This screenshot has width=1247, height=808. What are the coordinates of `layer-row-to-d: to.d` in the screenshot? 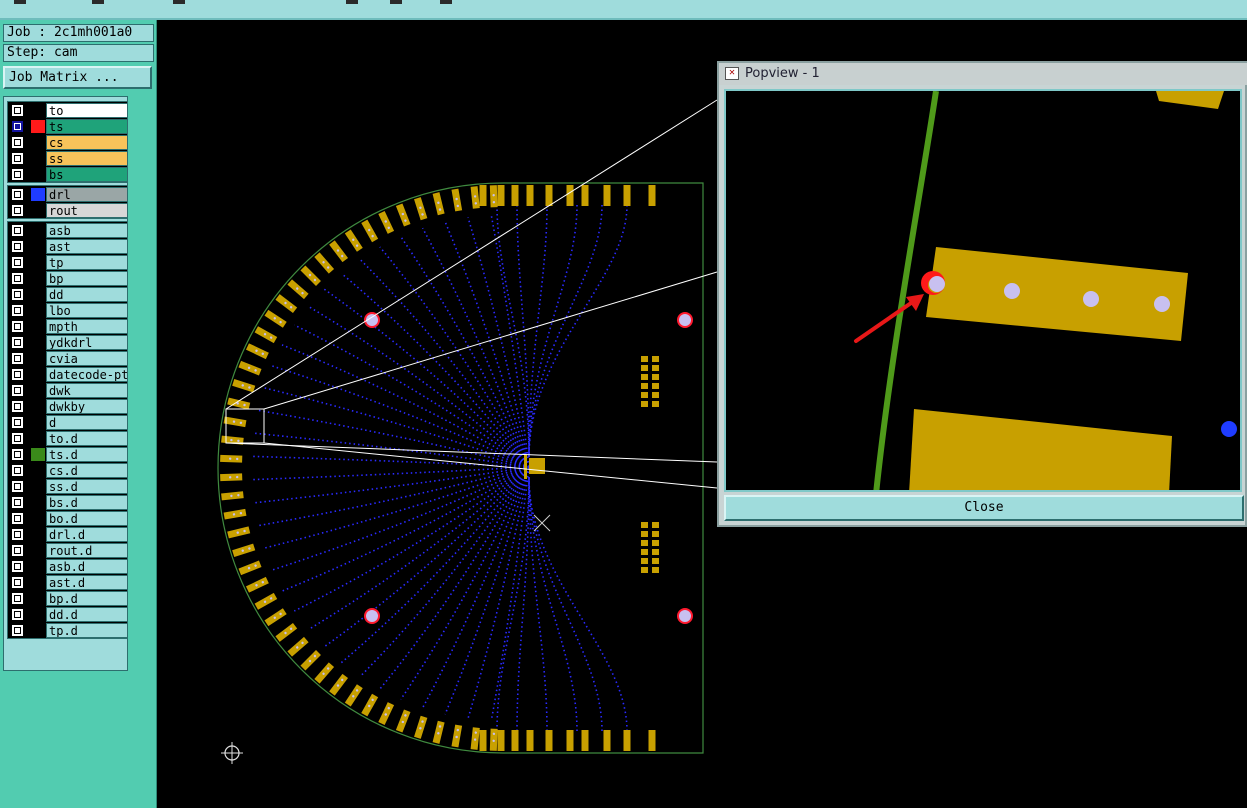 It's located at (68, 438).